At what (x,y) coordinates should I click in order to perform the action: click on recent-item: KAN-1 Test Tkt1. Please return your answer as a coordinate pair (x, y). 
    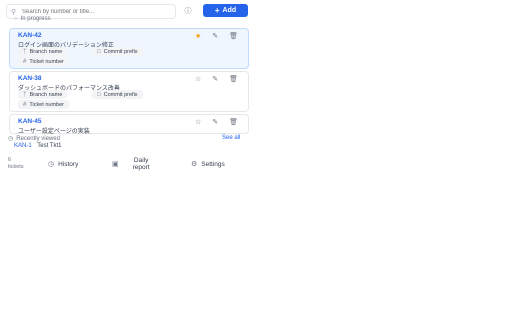
    Looking at the image, I should click on (37, 146).